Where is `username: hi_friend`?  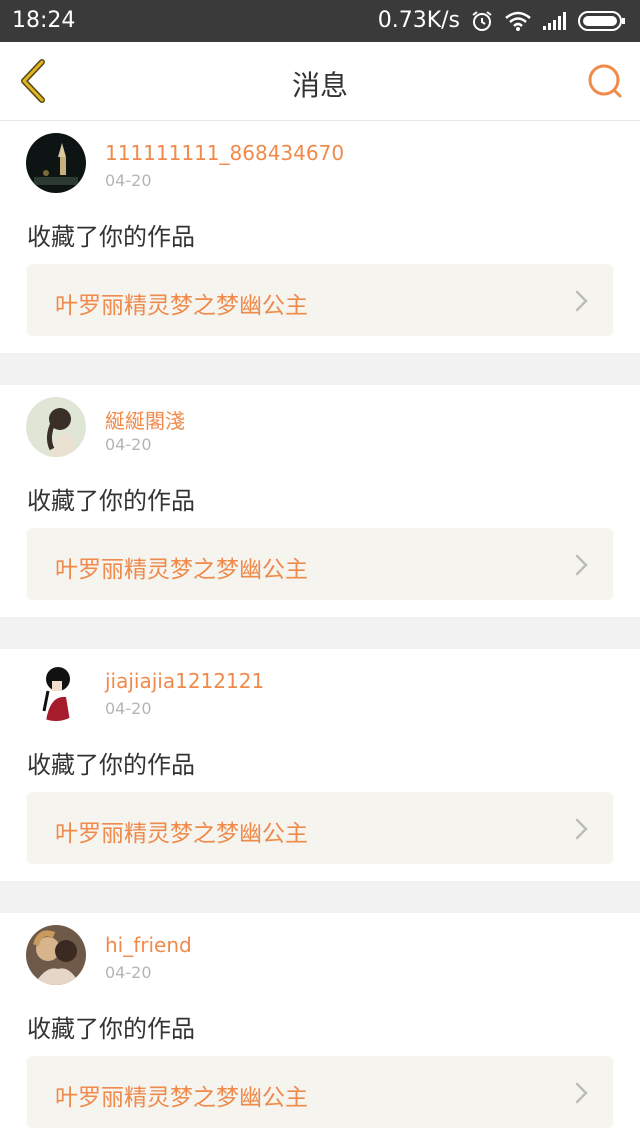
username: hi_friend is located at coordinates (148, 945).